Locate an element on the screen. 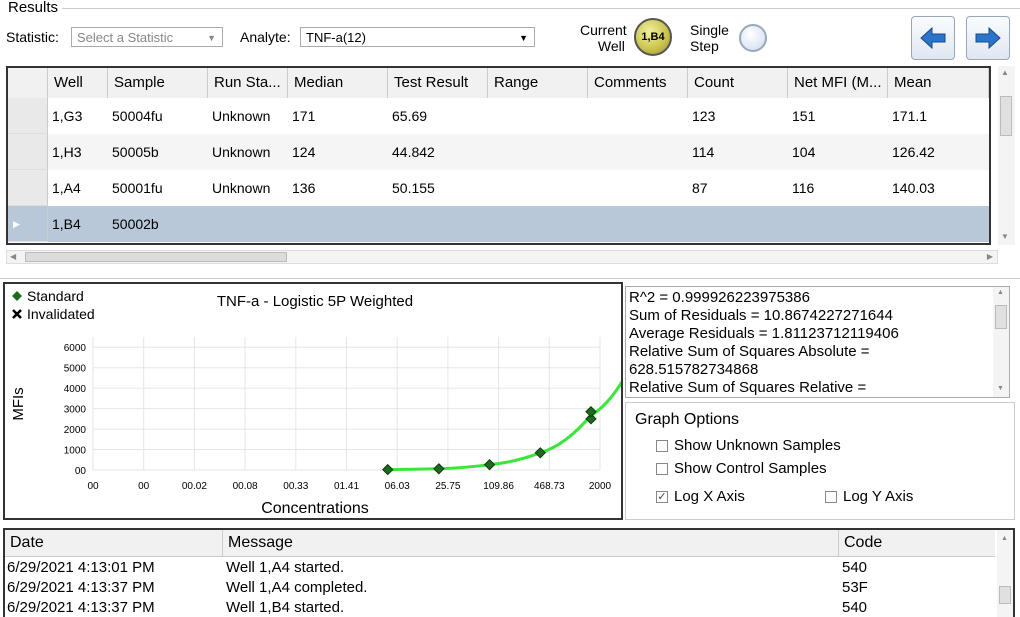 The width and height of the screenshot is (1020, 617). previous-button is located at coordinates (933, 38).